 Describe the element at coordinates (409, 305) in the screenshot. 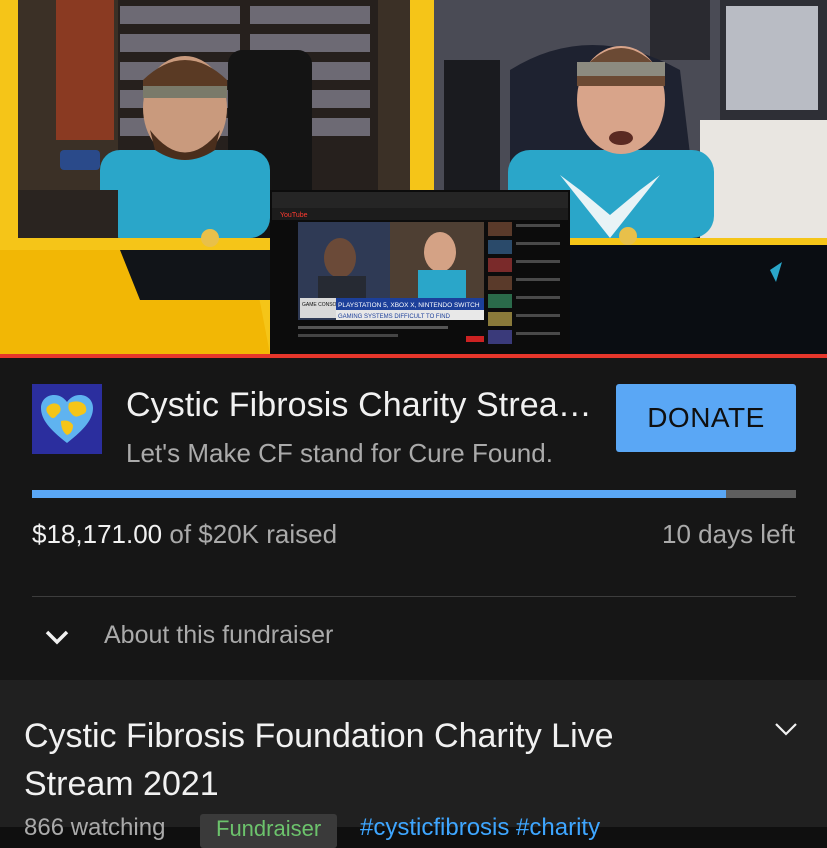

I see `inner-chyron-headline: PLAYSTATION 5, XBOX X, NINTENDO SWITCH` at that location.